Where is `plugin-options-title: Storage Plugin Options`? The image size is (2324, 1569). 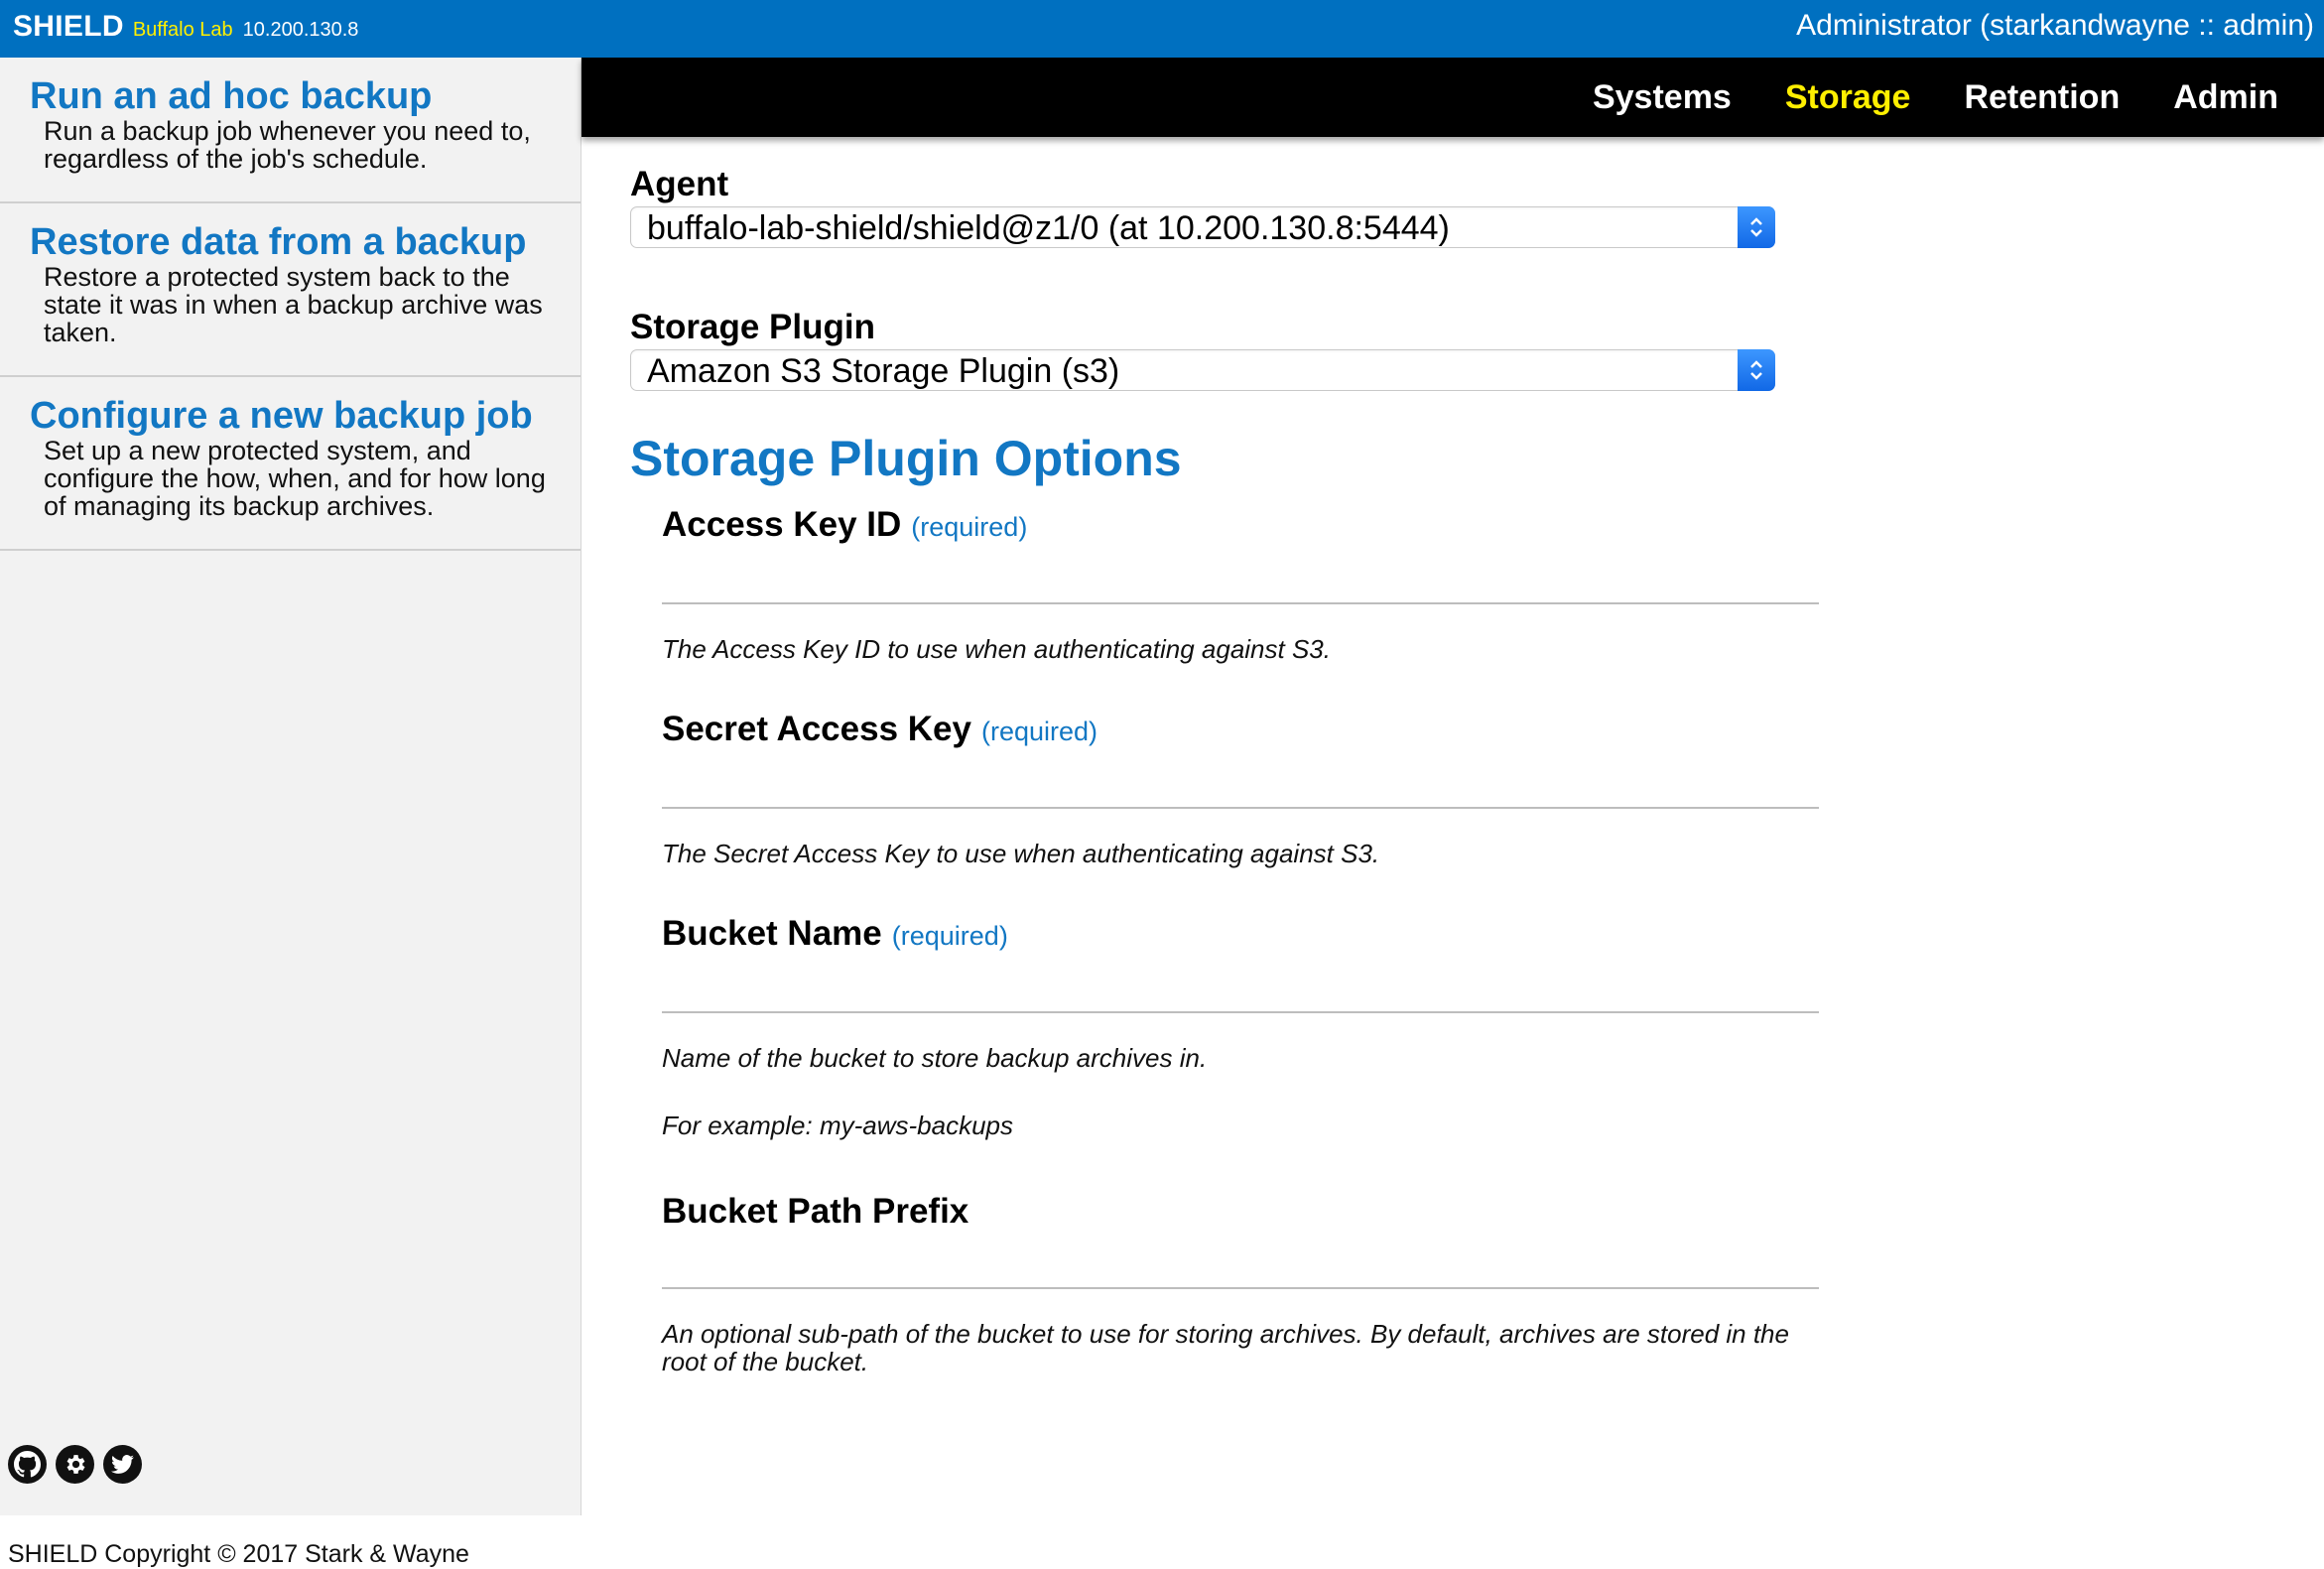 plugin-options-title: Storage Plugin Options is located at coordinates (906, 458).